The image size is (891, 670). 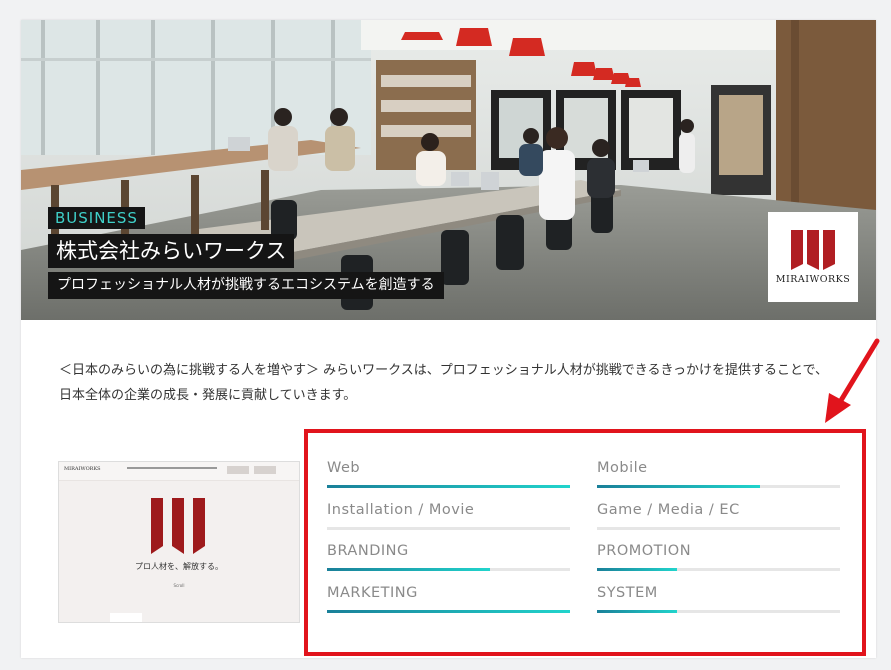 What do you see at coordinates (126, 617) in the screenshot?
I see `thumbnail-footer-block` at bounding box center [126, 617].